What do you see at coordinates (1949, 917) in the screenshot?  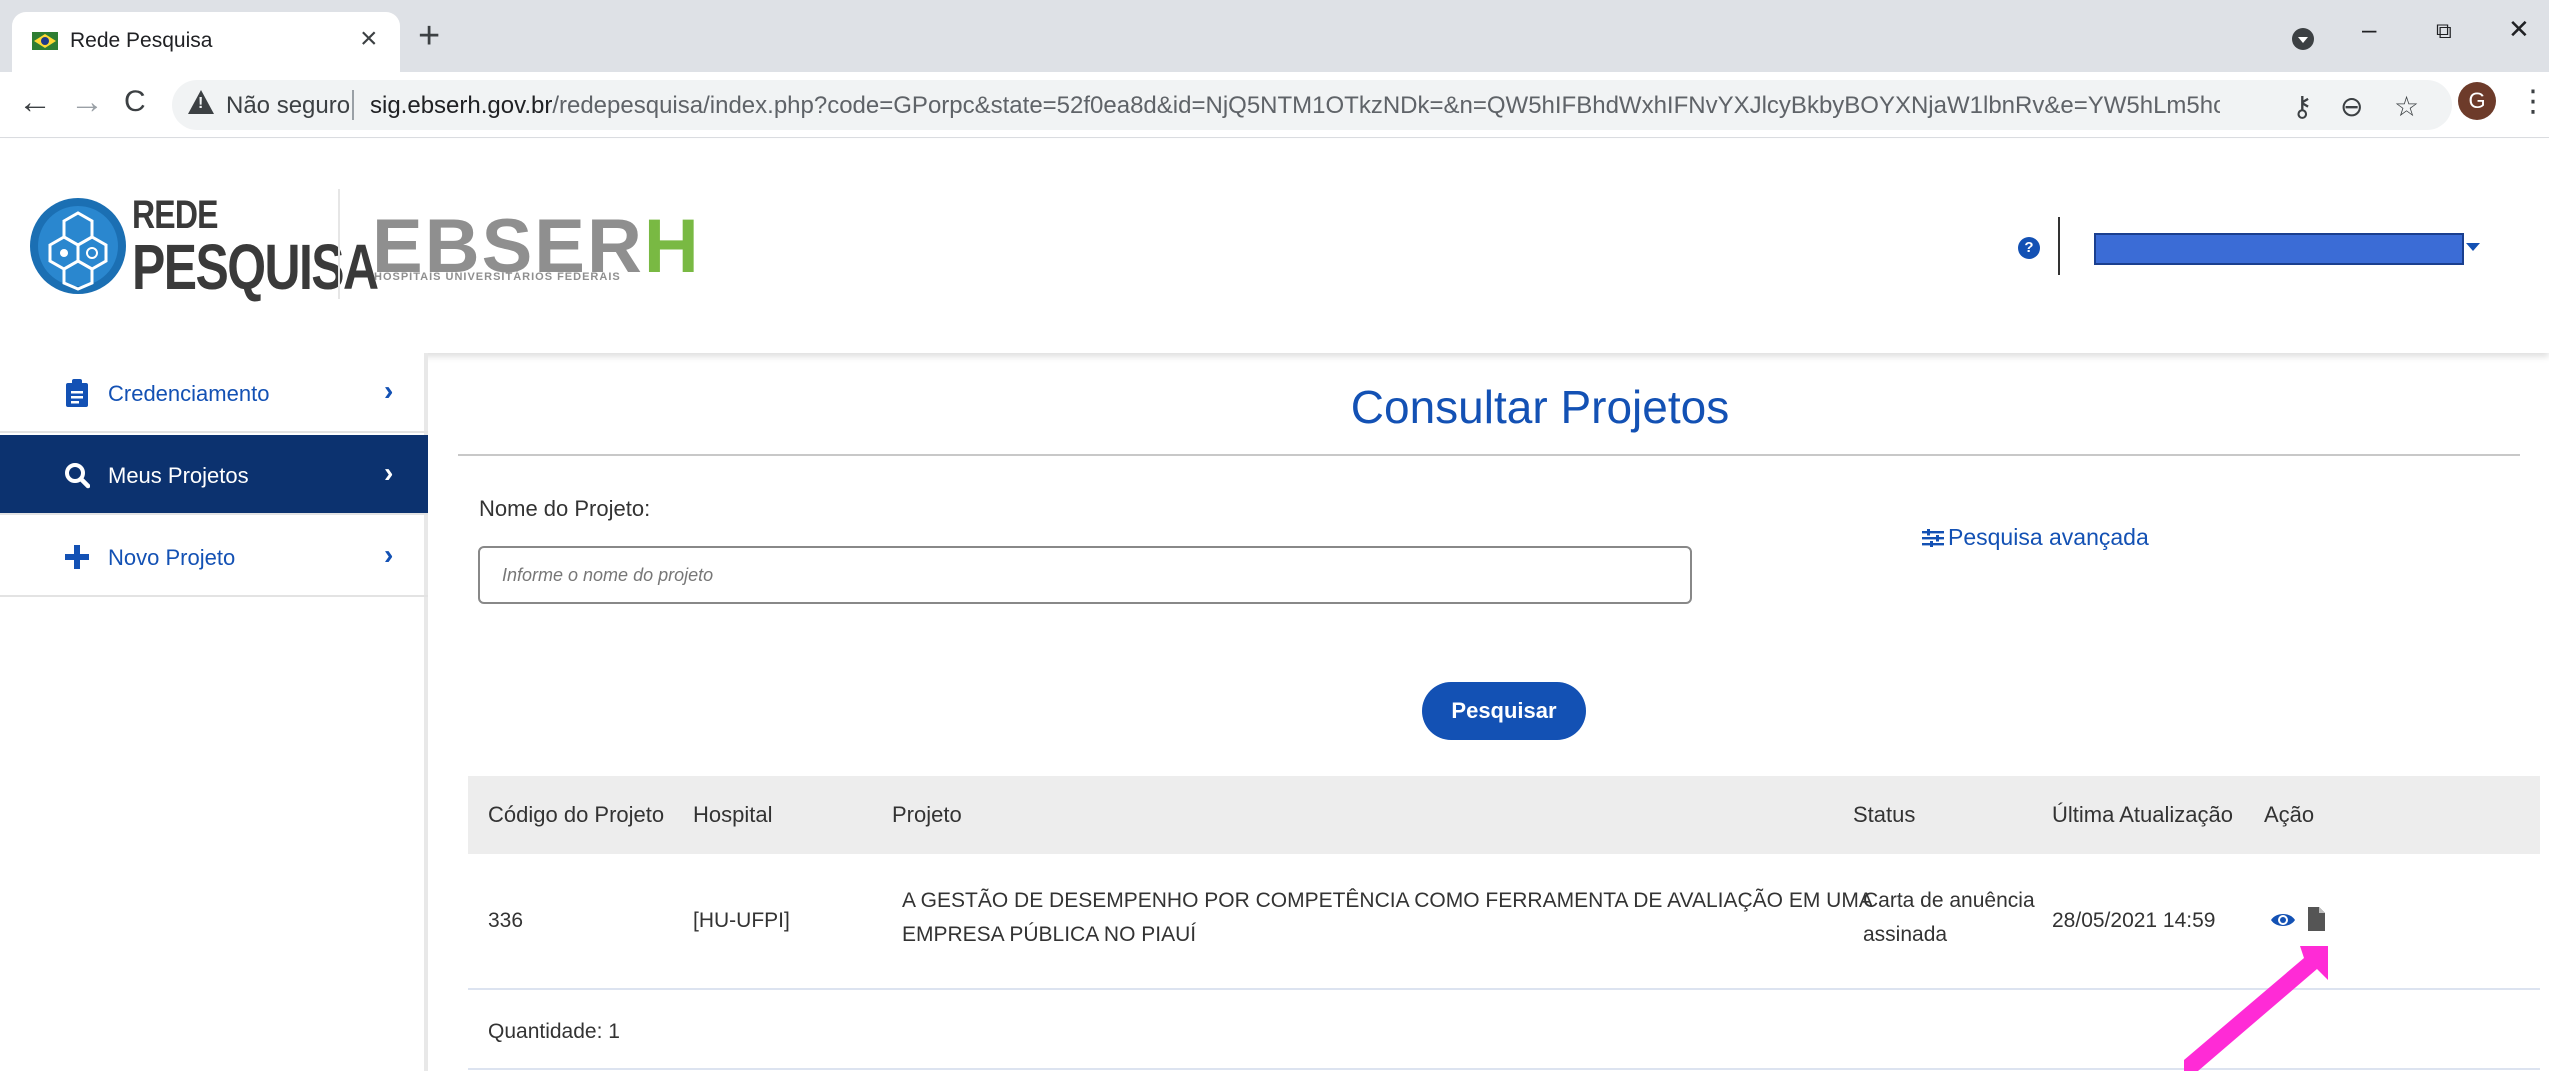 I see `cell-status: Carta de anuência assinada` at bounding box center [1949, 917].